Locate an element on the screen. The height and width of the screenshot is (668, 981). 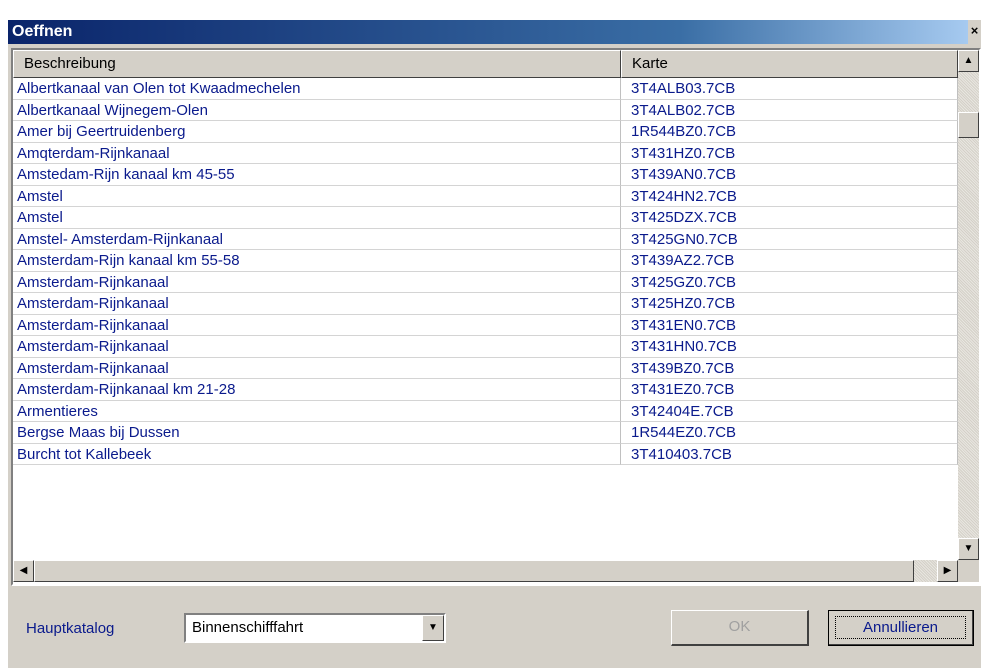
scroll-right-icon: ▶ is located at coordinates (947, 571).